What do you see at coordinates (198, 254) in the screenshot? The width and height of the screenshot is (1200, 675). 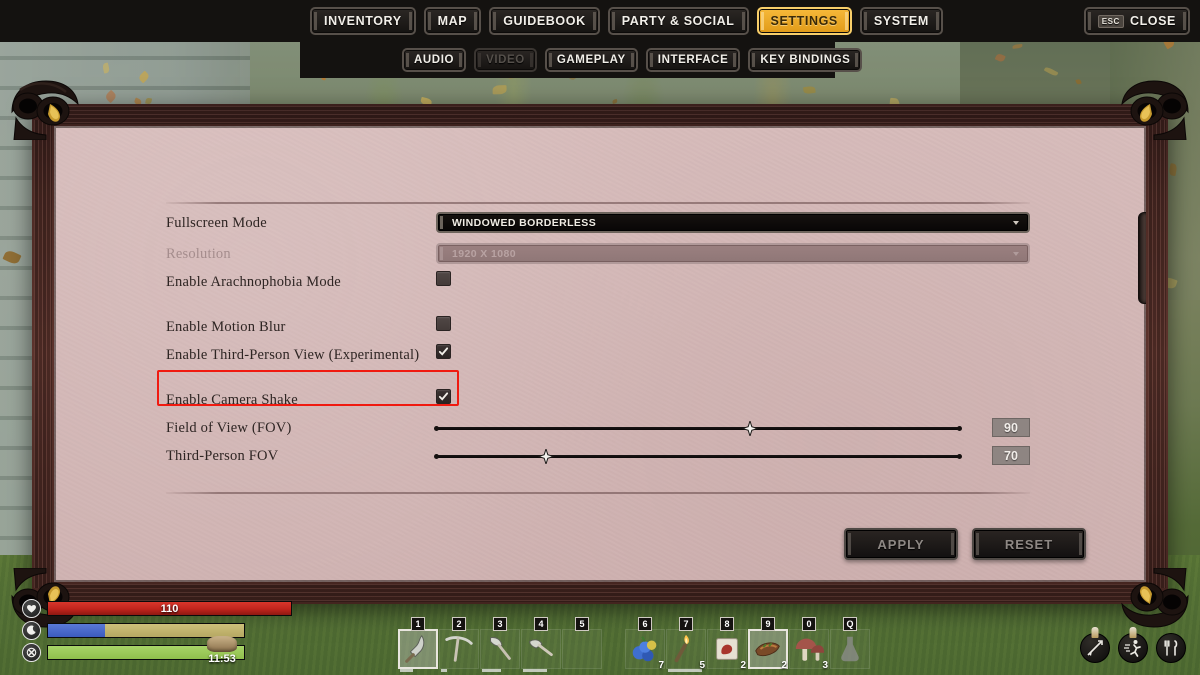 I see `label-resolution: Resolution` at bounding box center [198, 254].